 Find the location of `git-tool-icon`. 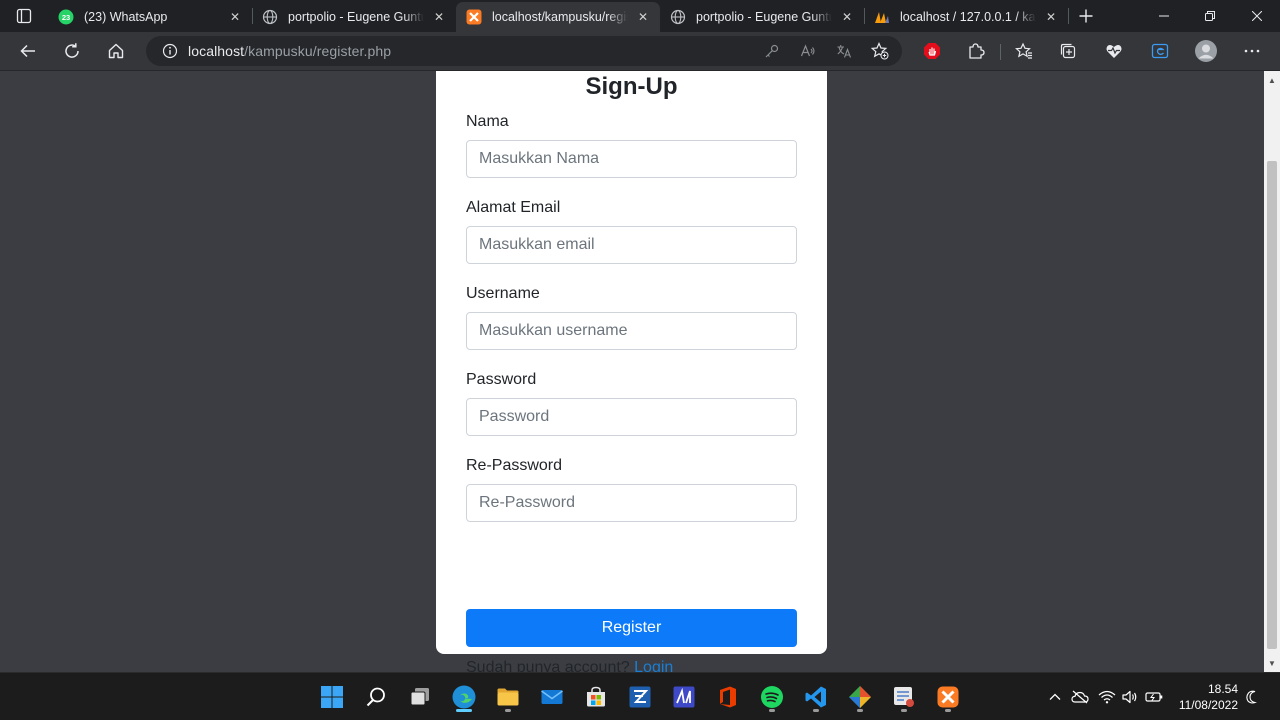

git-tool-icon is located at coordinates (860, 697).